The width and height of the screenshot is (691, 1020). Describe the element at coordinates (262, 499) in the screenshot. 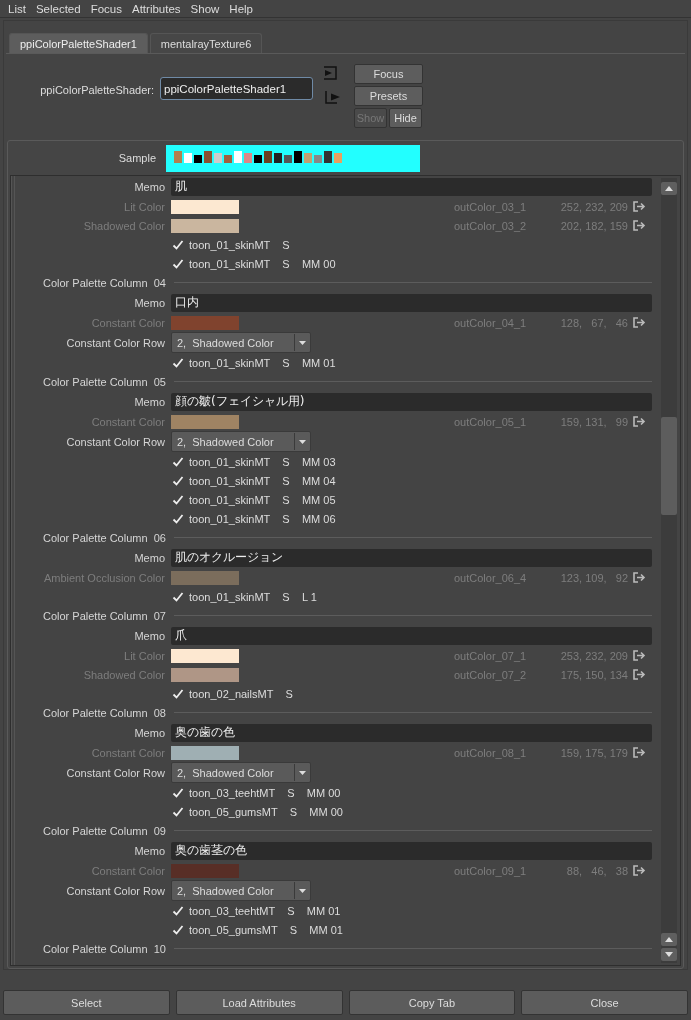

I see `material-label: toon_01_skinMT S MM 05` at that location.